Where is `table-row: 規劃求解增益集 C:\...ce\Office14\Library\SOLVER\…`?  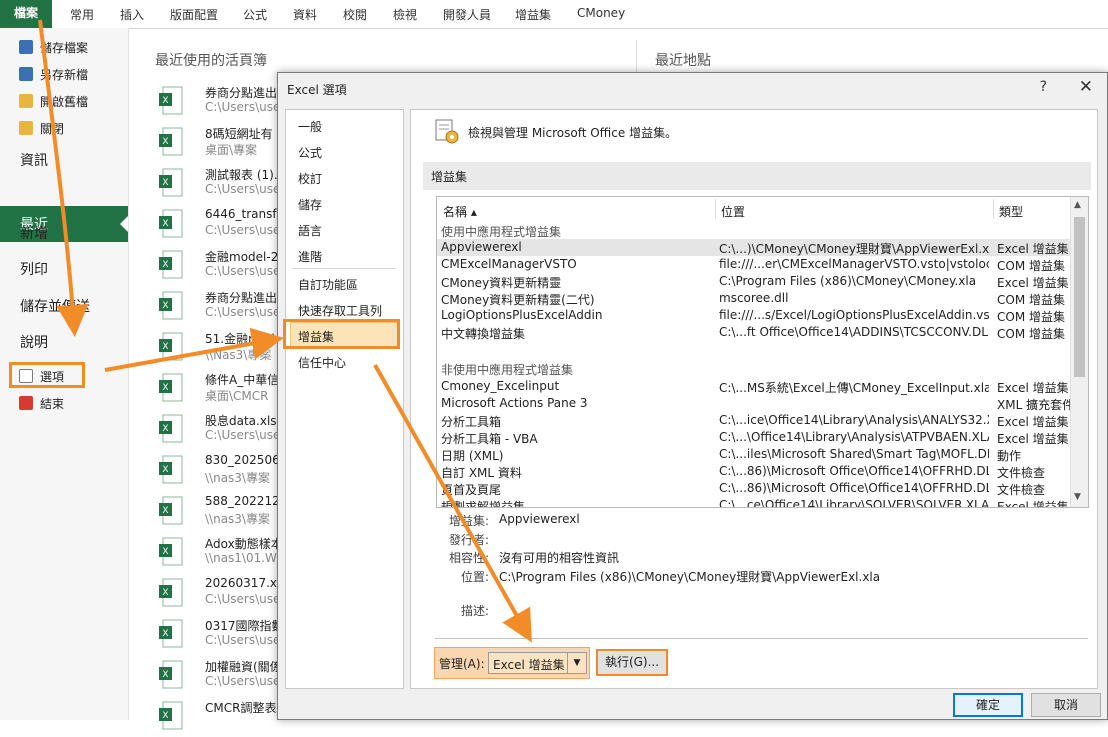 table-row: 規劃求解增益集 C:\...ce\Office14\Library\SOLVER\… is located at coordinates (754, 502).